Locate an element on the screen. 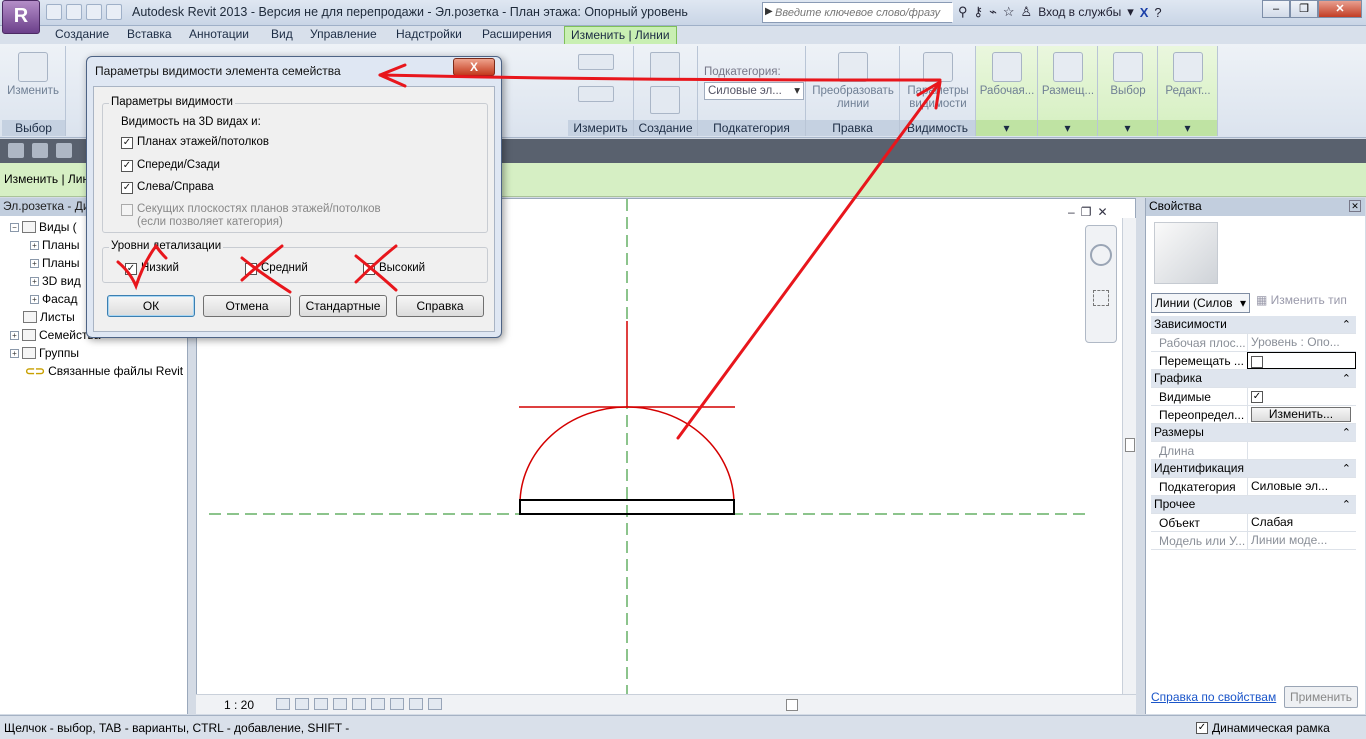 The height and width of the screenshot is (739, 1366). places-panel-expander: ▾ is located at coordinates (1067, 128).